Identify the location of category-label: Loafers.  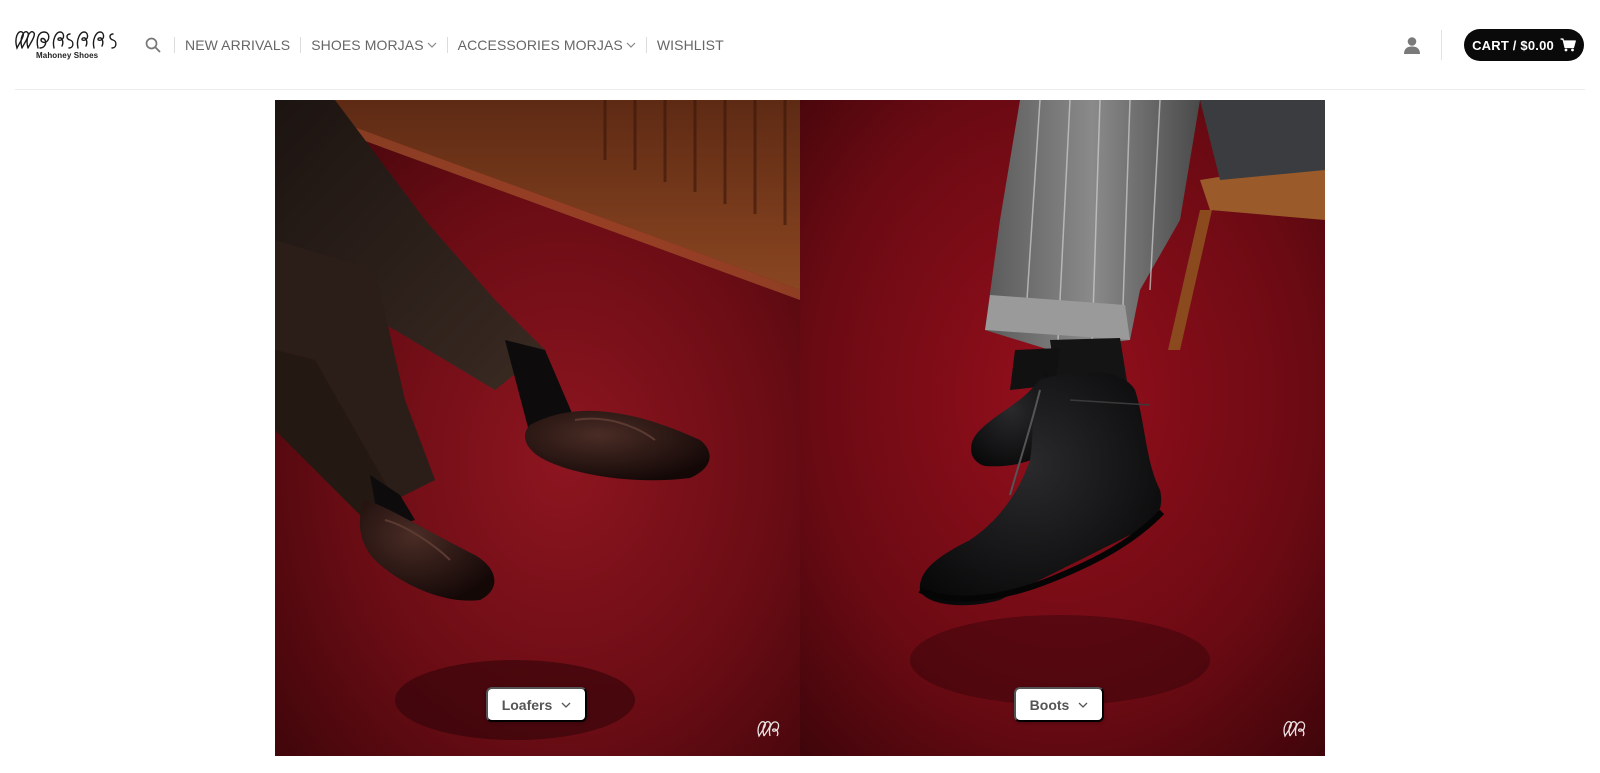
(527, 704).